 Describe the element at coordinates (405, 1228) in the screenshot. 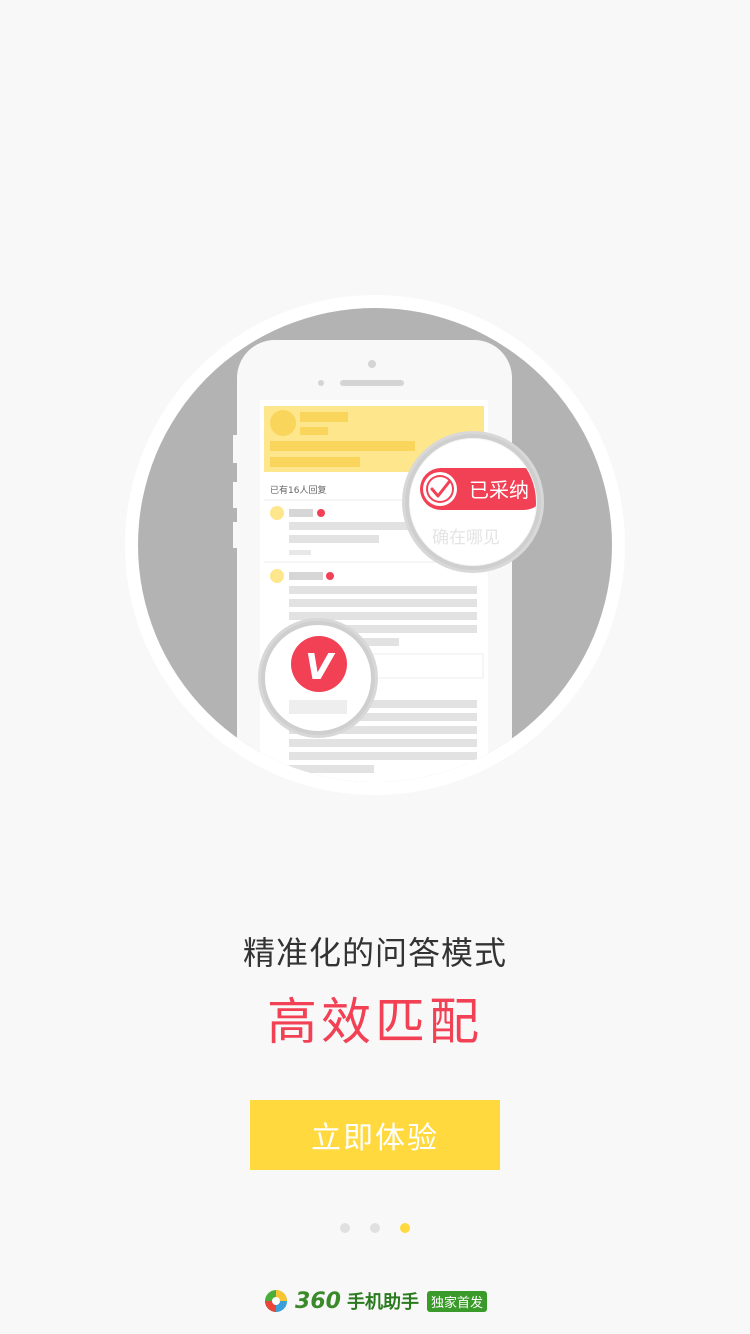

I see `page-dot-3-active` at that location.